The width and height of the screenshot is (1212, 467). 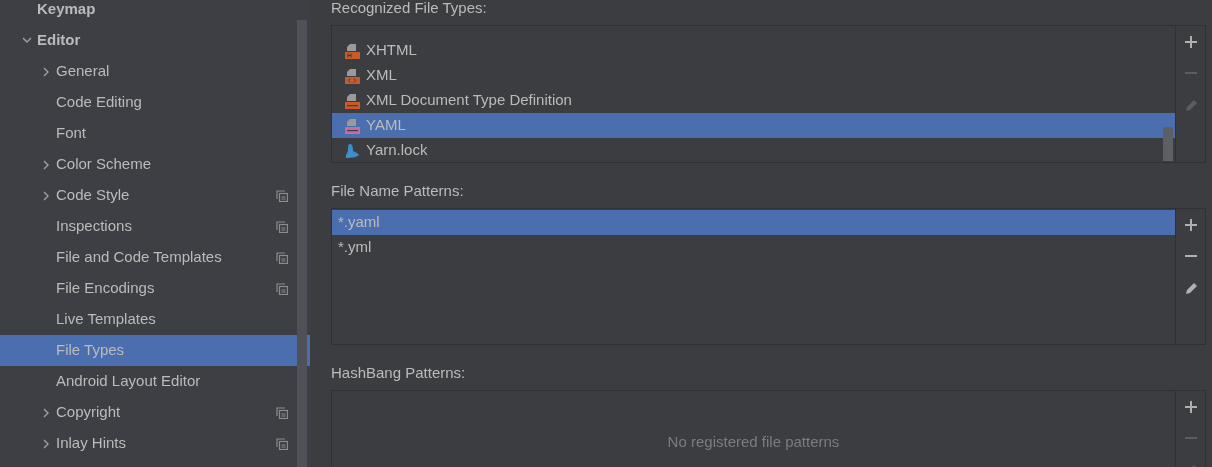 I want to click on pattern-row: *.yml, so click(x=753, y=247).